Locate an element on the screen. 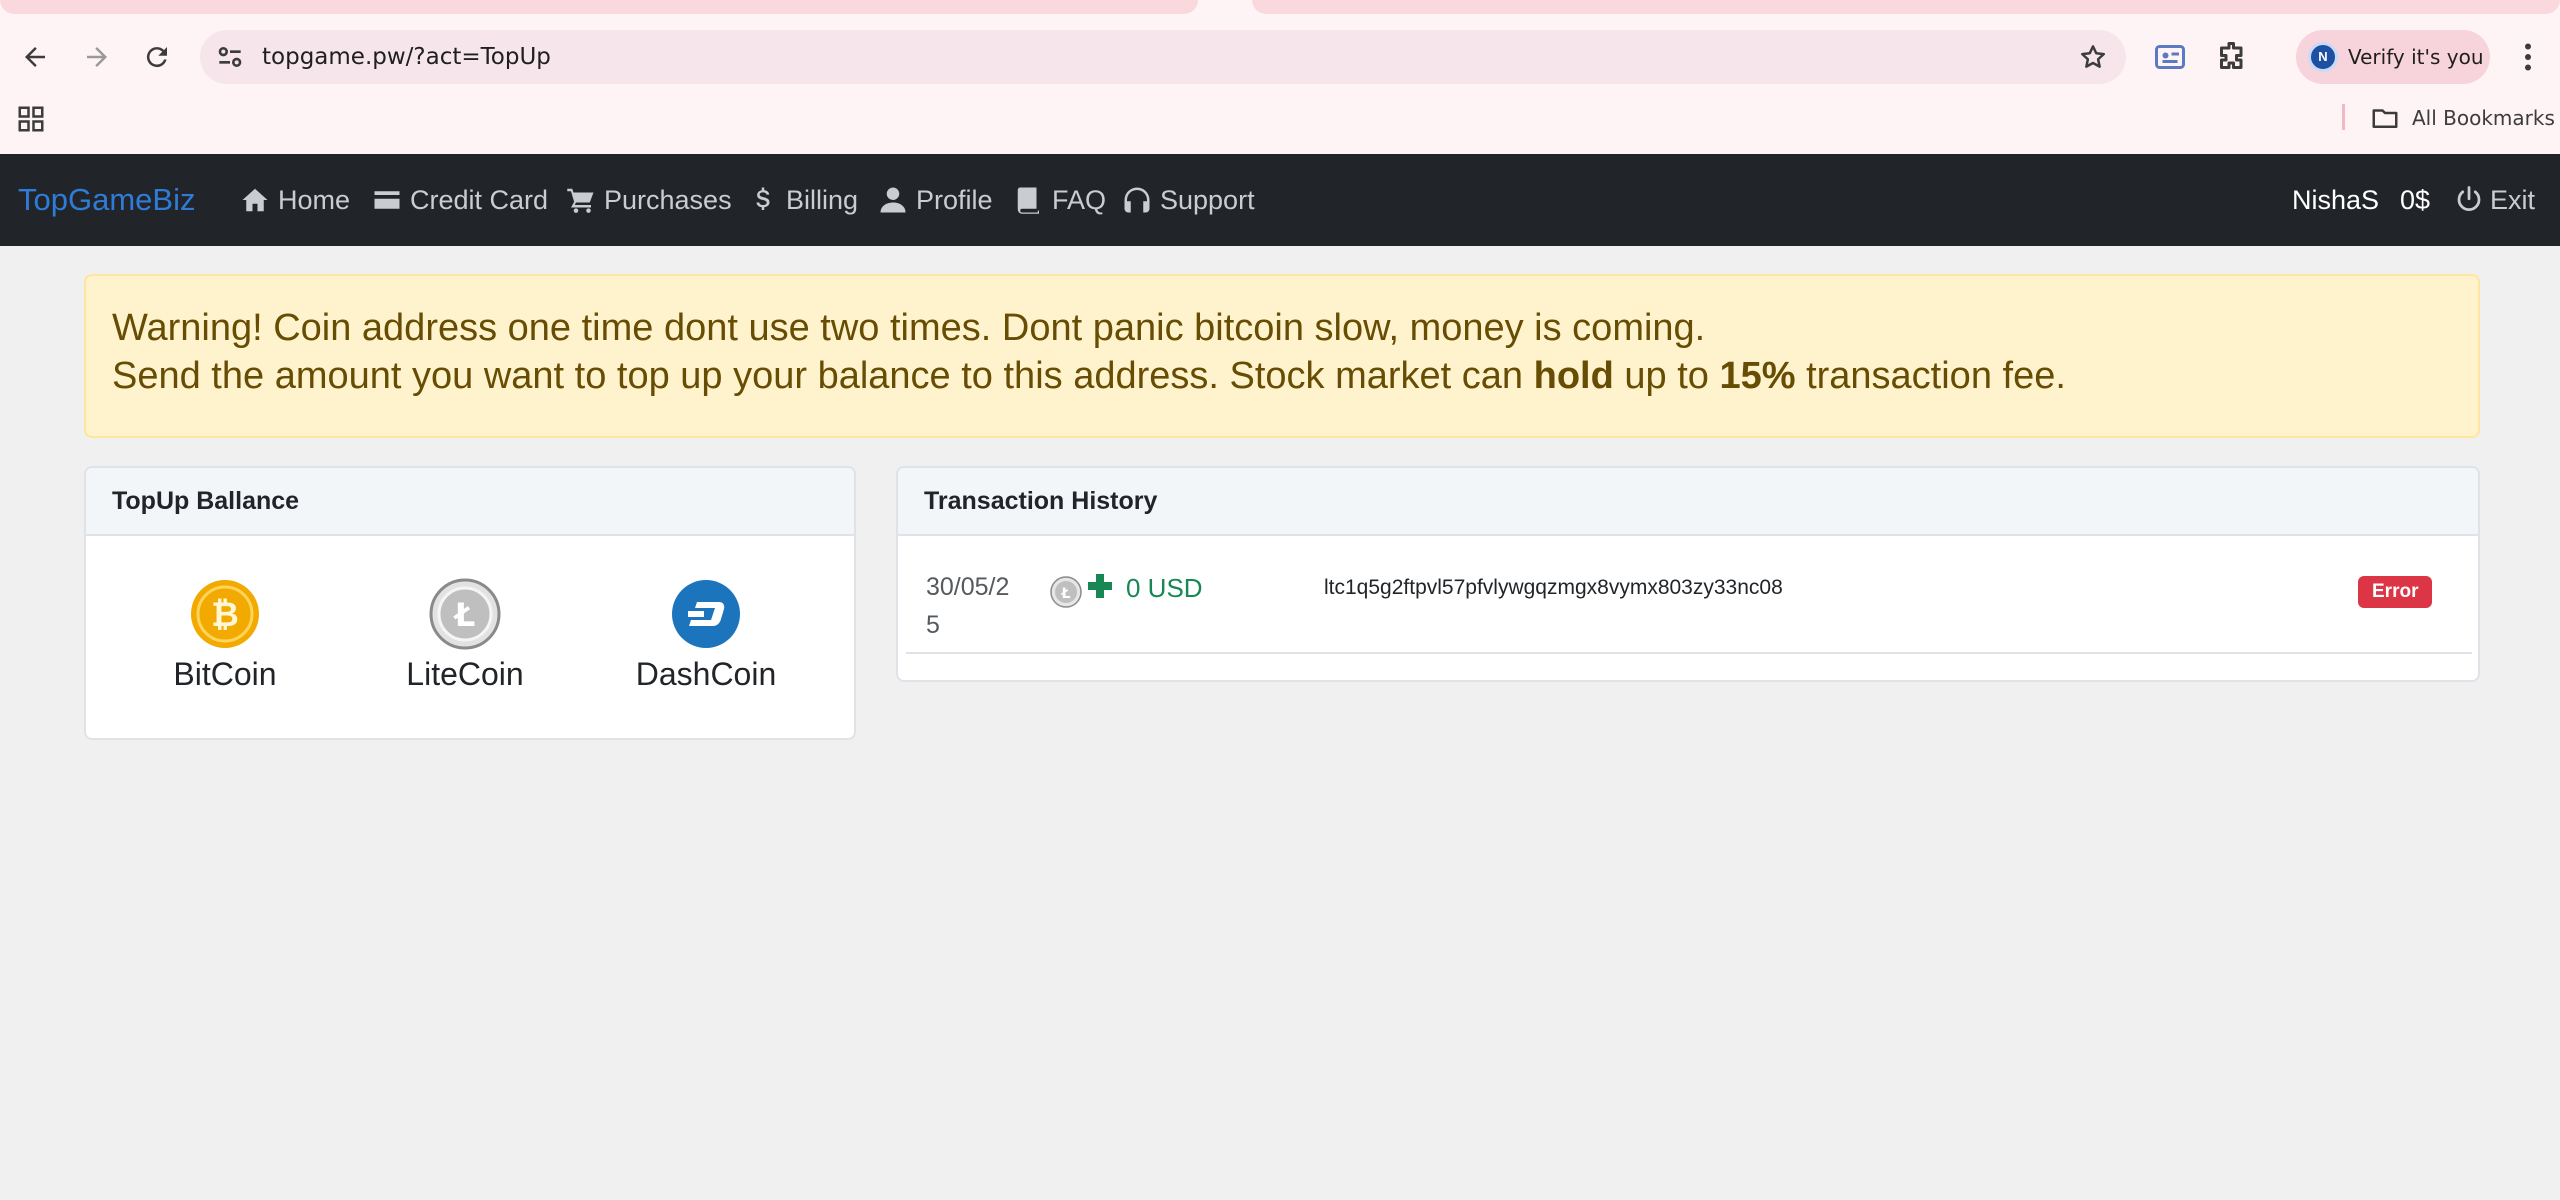  nav-profile-label: Profile is located at coordinates (954, 199).